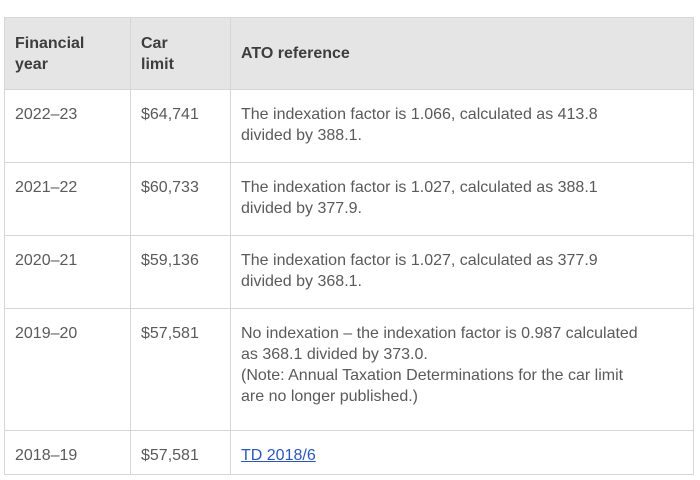  I want to click on table-row: 2018–19 $57,581 TD 2018/6, so click(349, 452).